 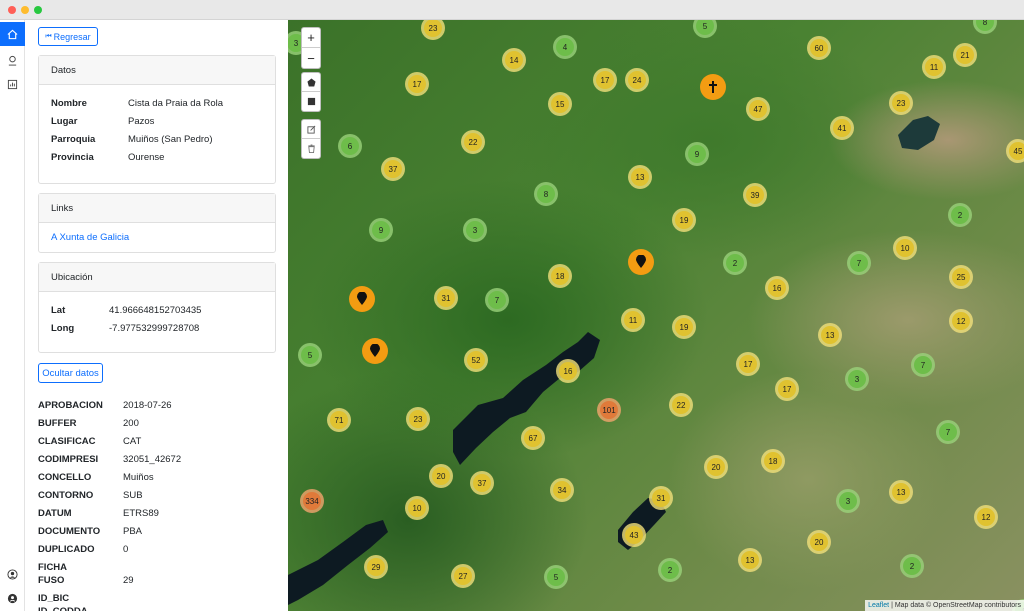 I want to click on hide-data-button: Ocultar datos, so click(x=70, y=373).